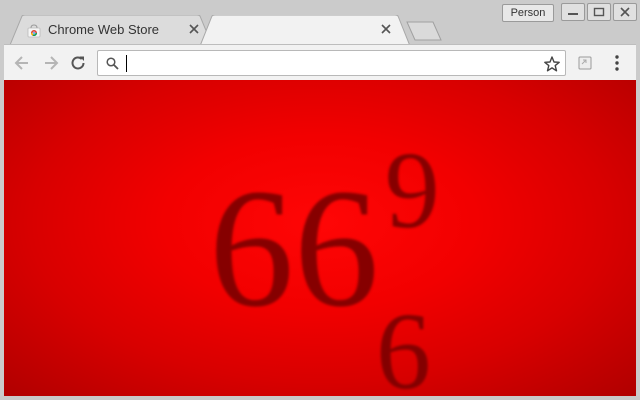  I want to click on profile-button: Person, so click(528, 13).